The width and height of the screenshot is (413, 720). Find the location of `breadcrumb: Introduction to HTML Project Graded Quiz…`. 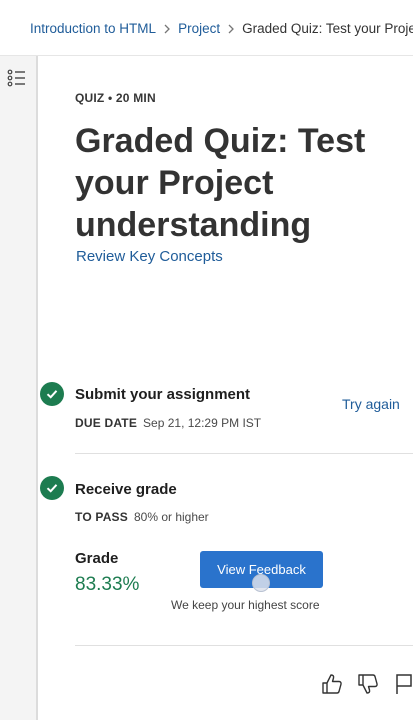

breadcrumb: Introduction to HTML Project Graded Quiz… is located at coordinates (221, 29).